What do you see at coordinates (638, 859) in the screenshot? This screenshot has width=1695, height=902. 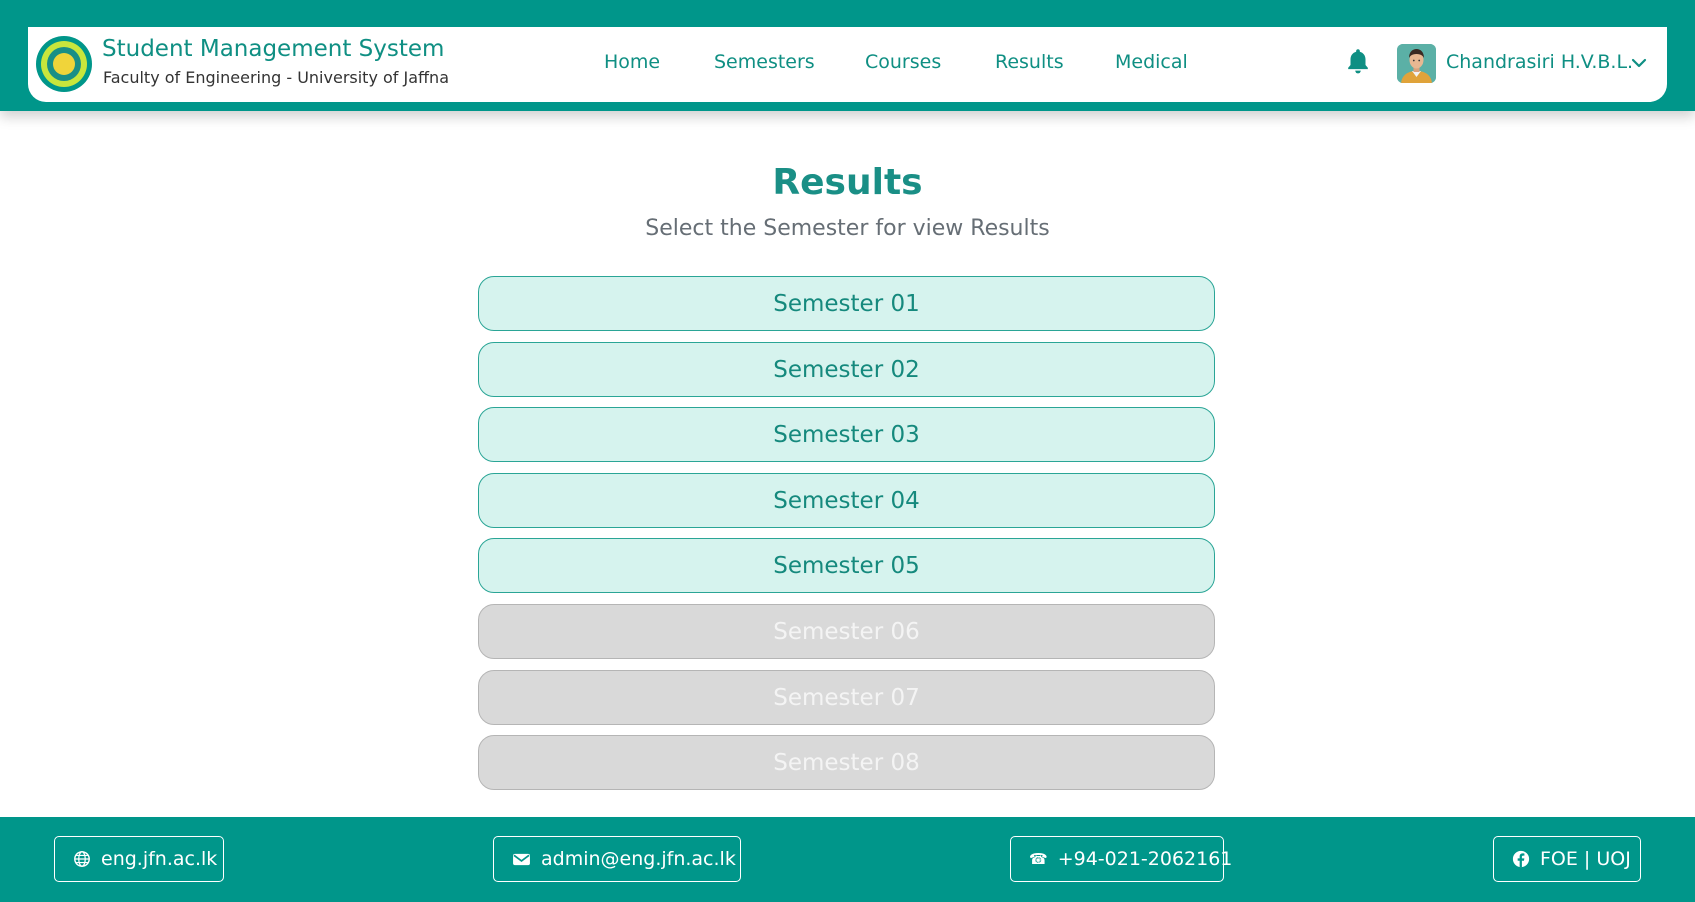 I see `email-text: admin@eng.jfn.ac.lk` at bounding box center [638, 859].